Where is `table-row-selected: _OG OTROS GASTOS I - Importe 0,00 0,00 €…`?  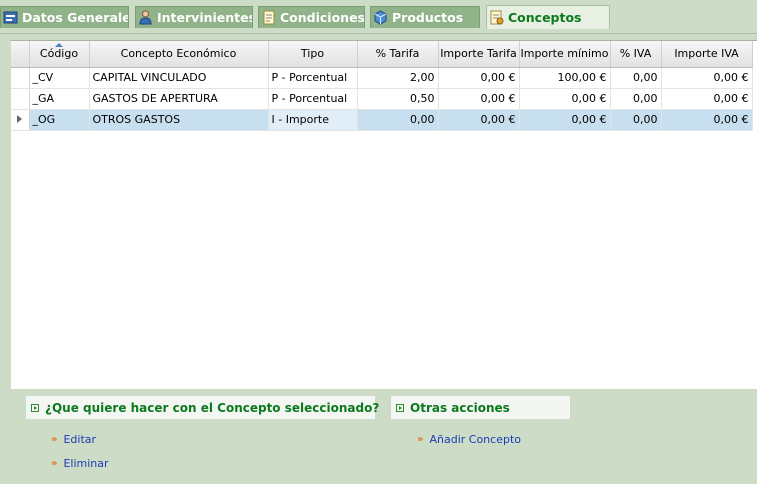
table-row-selected: _OG OTROS GASTOS I - Importe 0,00 0,00 €… is located at coordinates (382, 120).